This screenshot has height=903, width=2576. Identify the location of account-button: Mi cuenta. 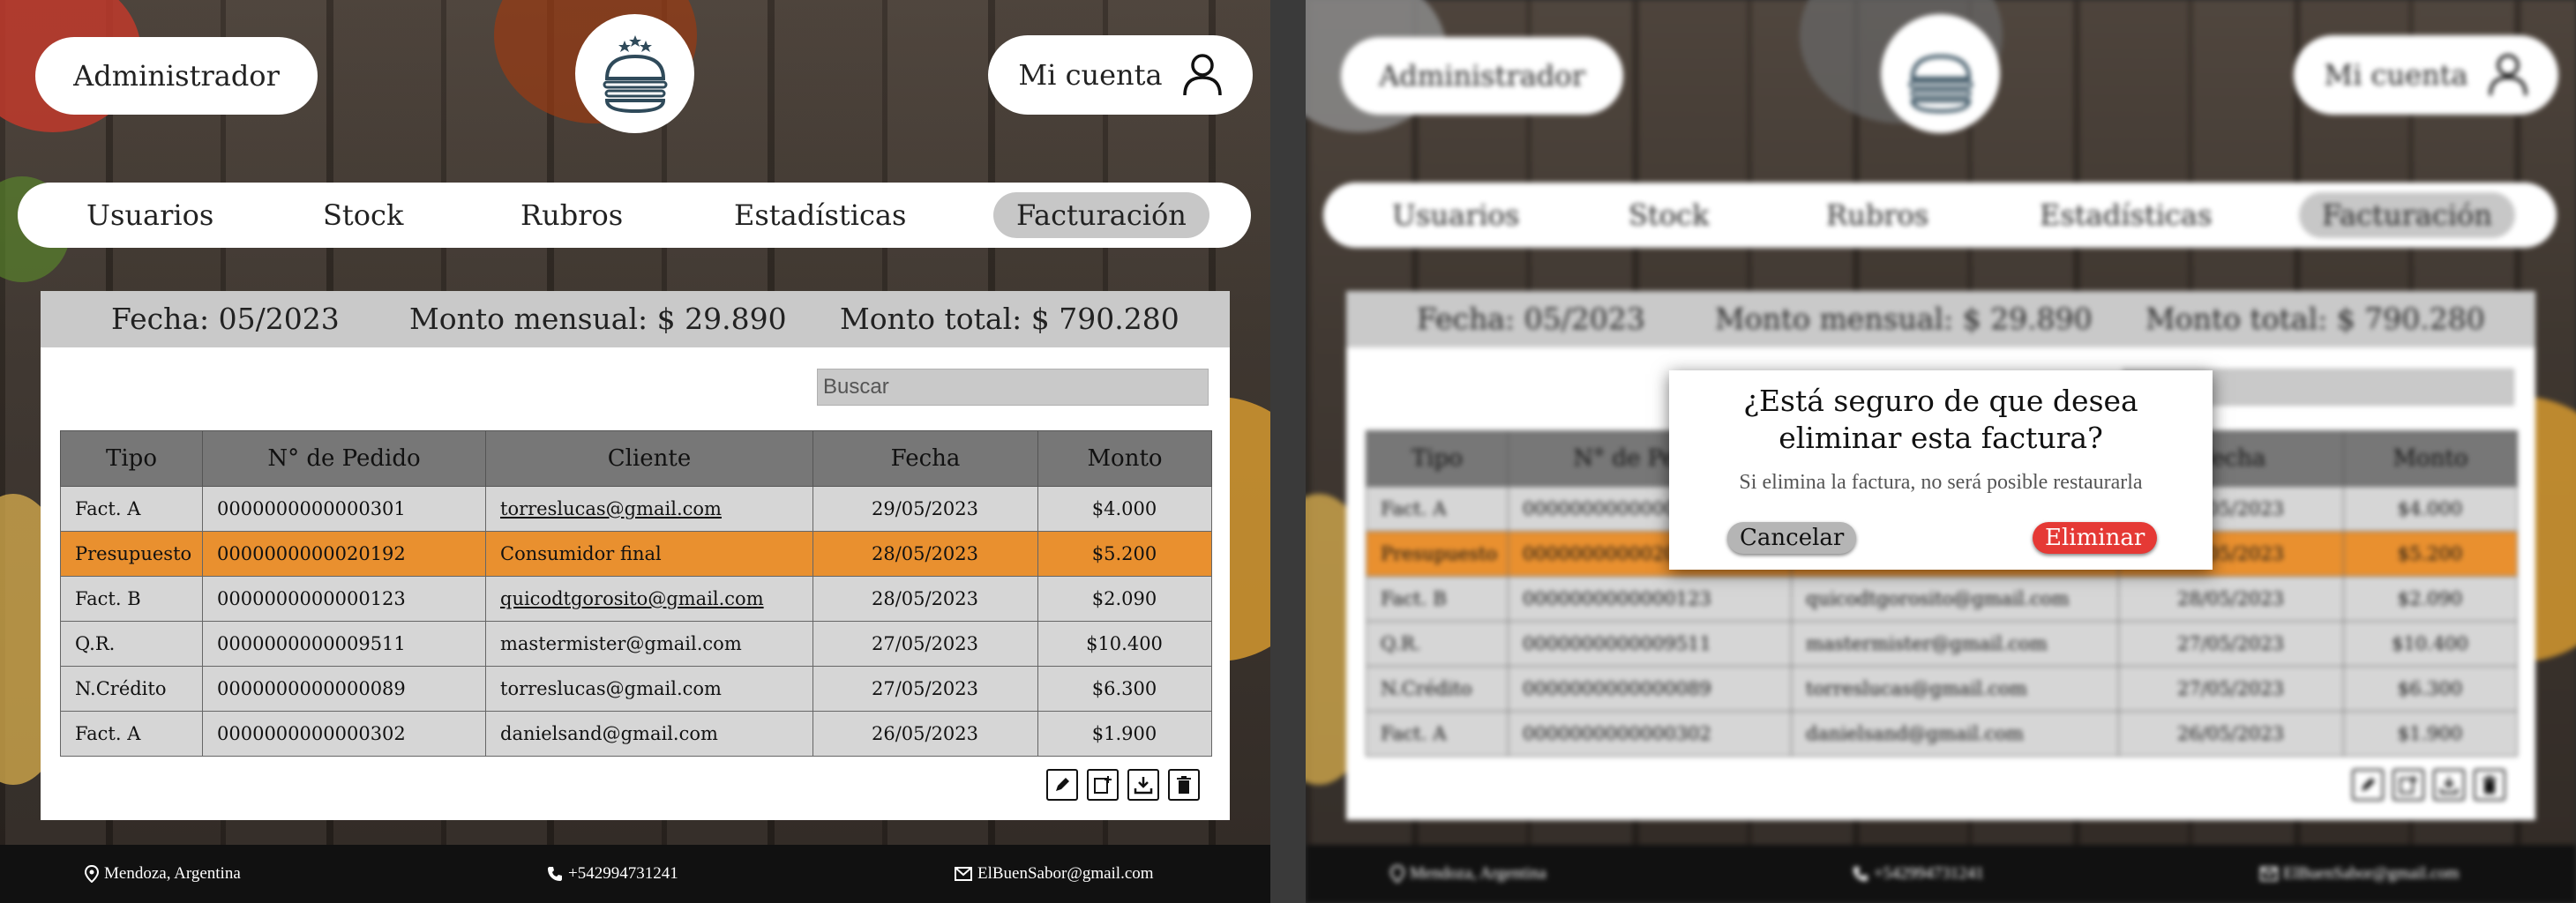
(1121, 75).